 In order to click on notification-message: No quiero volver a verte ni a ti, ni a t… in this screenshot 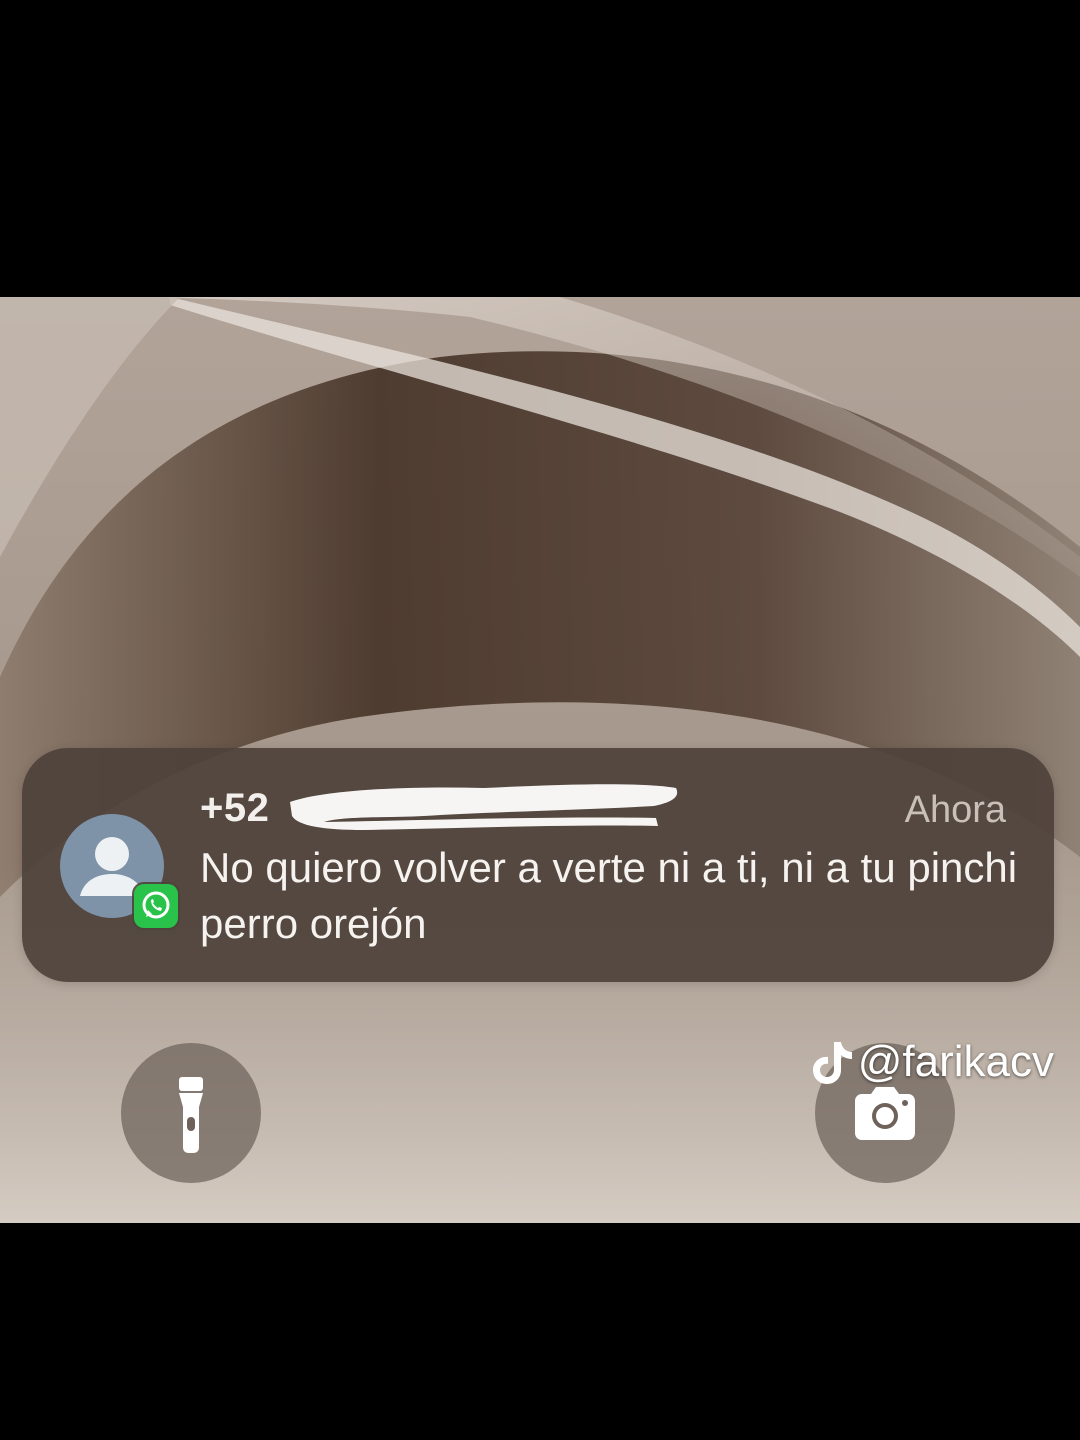, I will do `click(609, 895)`.